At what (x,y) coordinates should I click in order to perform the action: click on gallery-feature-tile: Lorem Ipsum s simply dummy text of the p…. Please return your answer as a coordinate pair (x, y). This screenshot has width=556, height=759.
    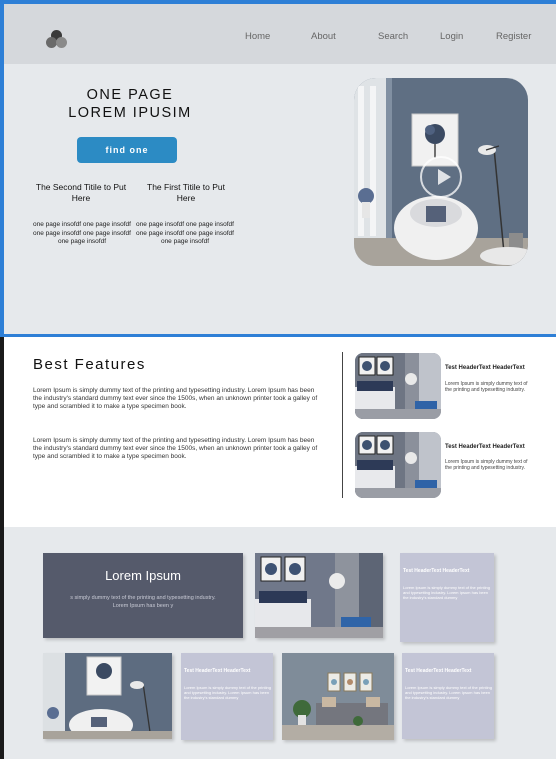
    Looking at the image, I should click on (143, 595).